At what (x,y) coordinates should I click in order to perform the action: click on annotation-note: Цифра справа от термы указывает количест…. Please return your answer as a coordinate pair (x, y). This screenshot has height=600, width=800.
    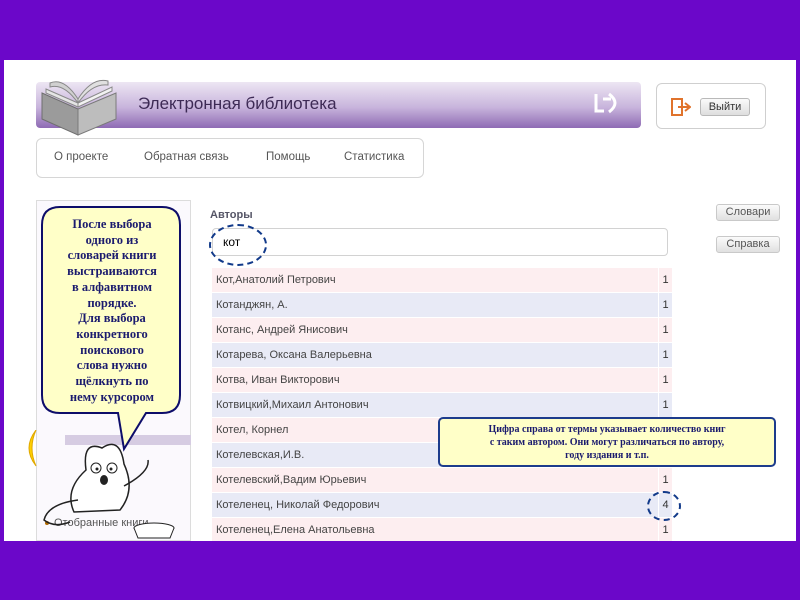
    Looking at the image, I should click on (607, 442).